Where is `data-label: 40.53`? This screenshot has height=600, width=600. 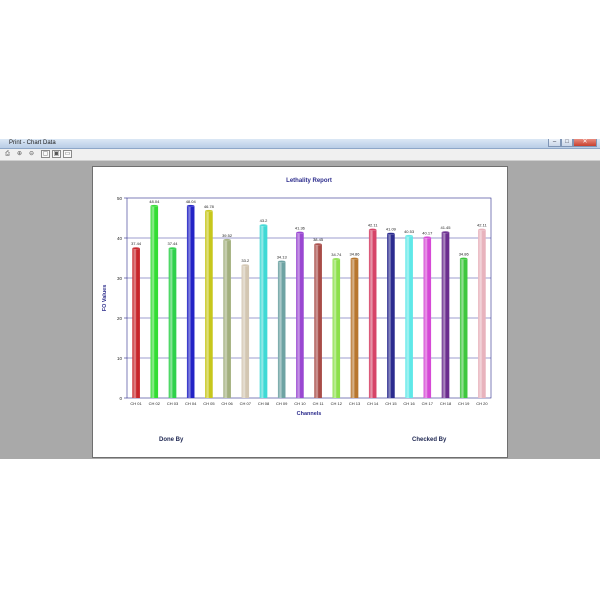 data-label: 40.53 is located at coordinates (409, 231).